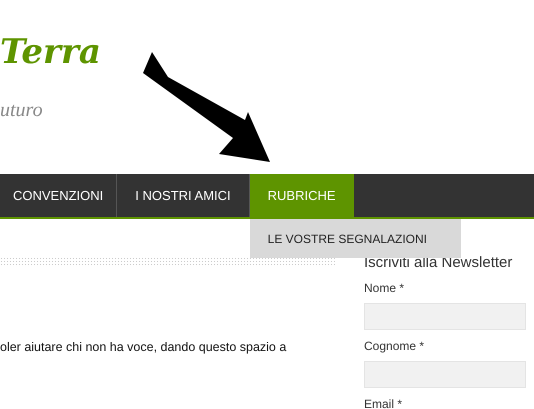 The width and height of the screenshot is (534, 409). I want to click on field-label: Email *, so click(384, 403).